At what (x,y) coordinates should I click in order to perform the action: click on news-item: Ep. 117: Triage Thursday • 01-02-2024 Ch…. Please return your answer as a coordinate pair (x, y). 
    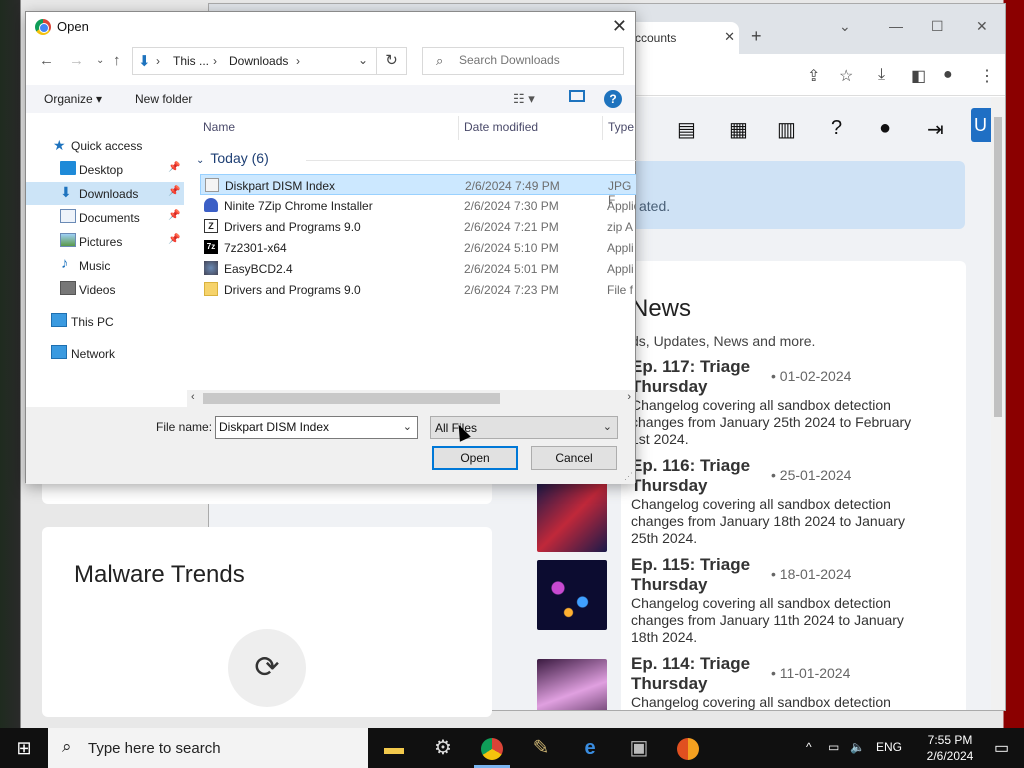
    Looking at the image, I should click on (793, 406).